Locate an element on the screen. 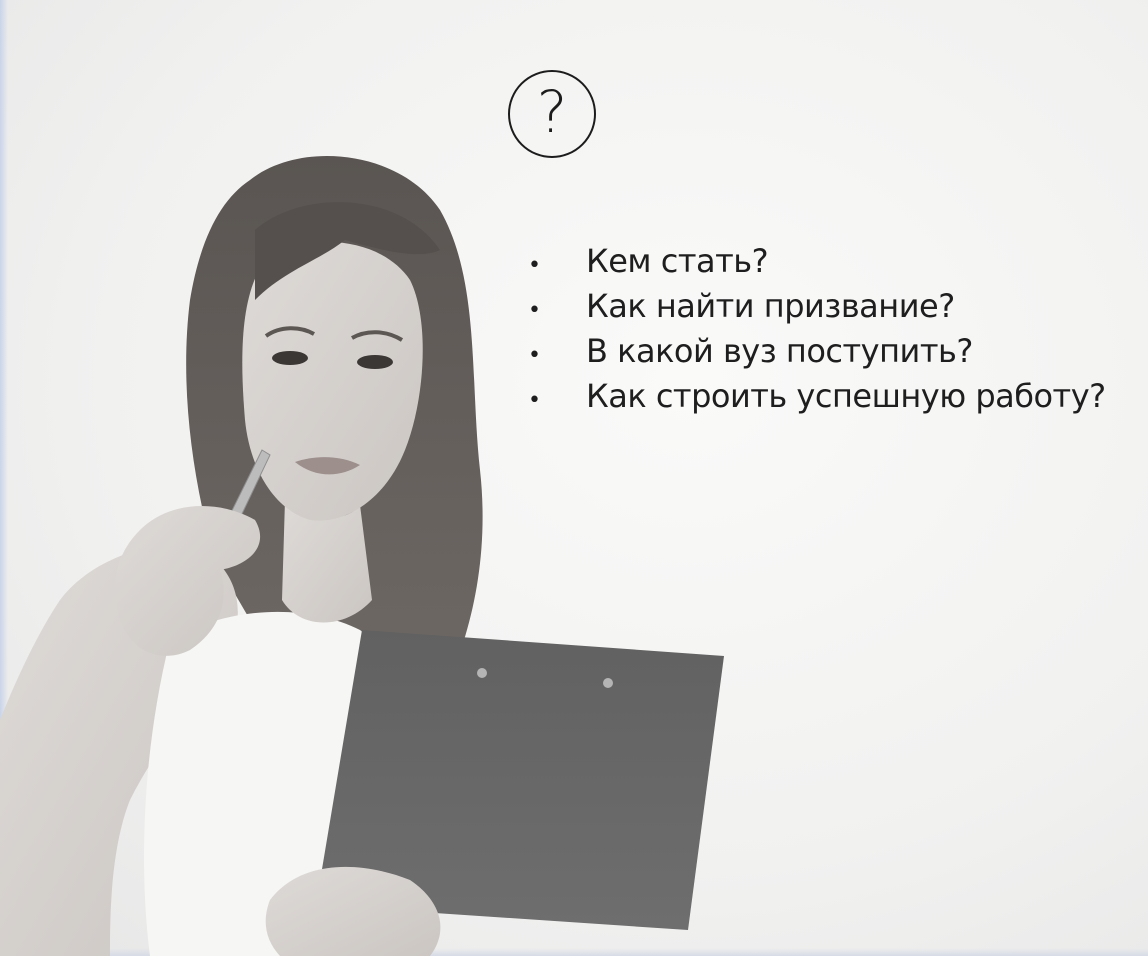 This screenshot has width=1148, height=956. question-mark-glyph: ? is located at coordinates (552, 112).